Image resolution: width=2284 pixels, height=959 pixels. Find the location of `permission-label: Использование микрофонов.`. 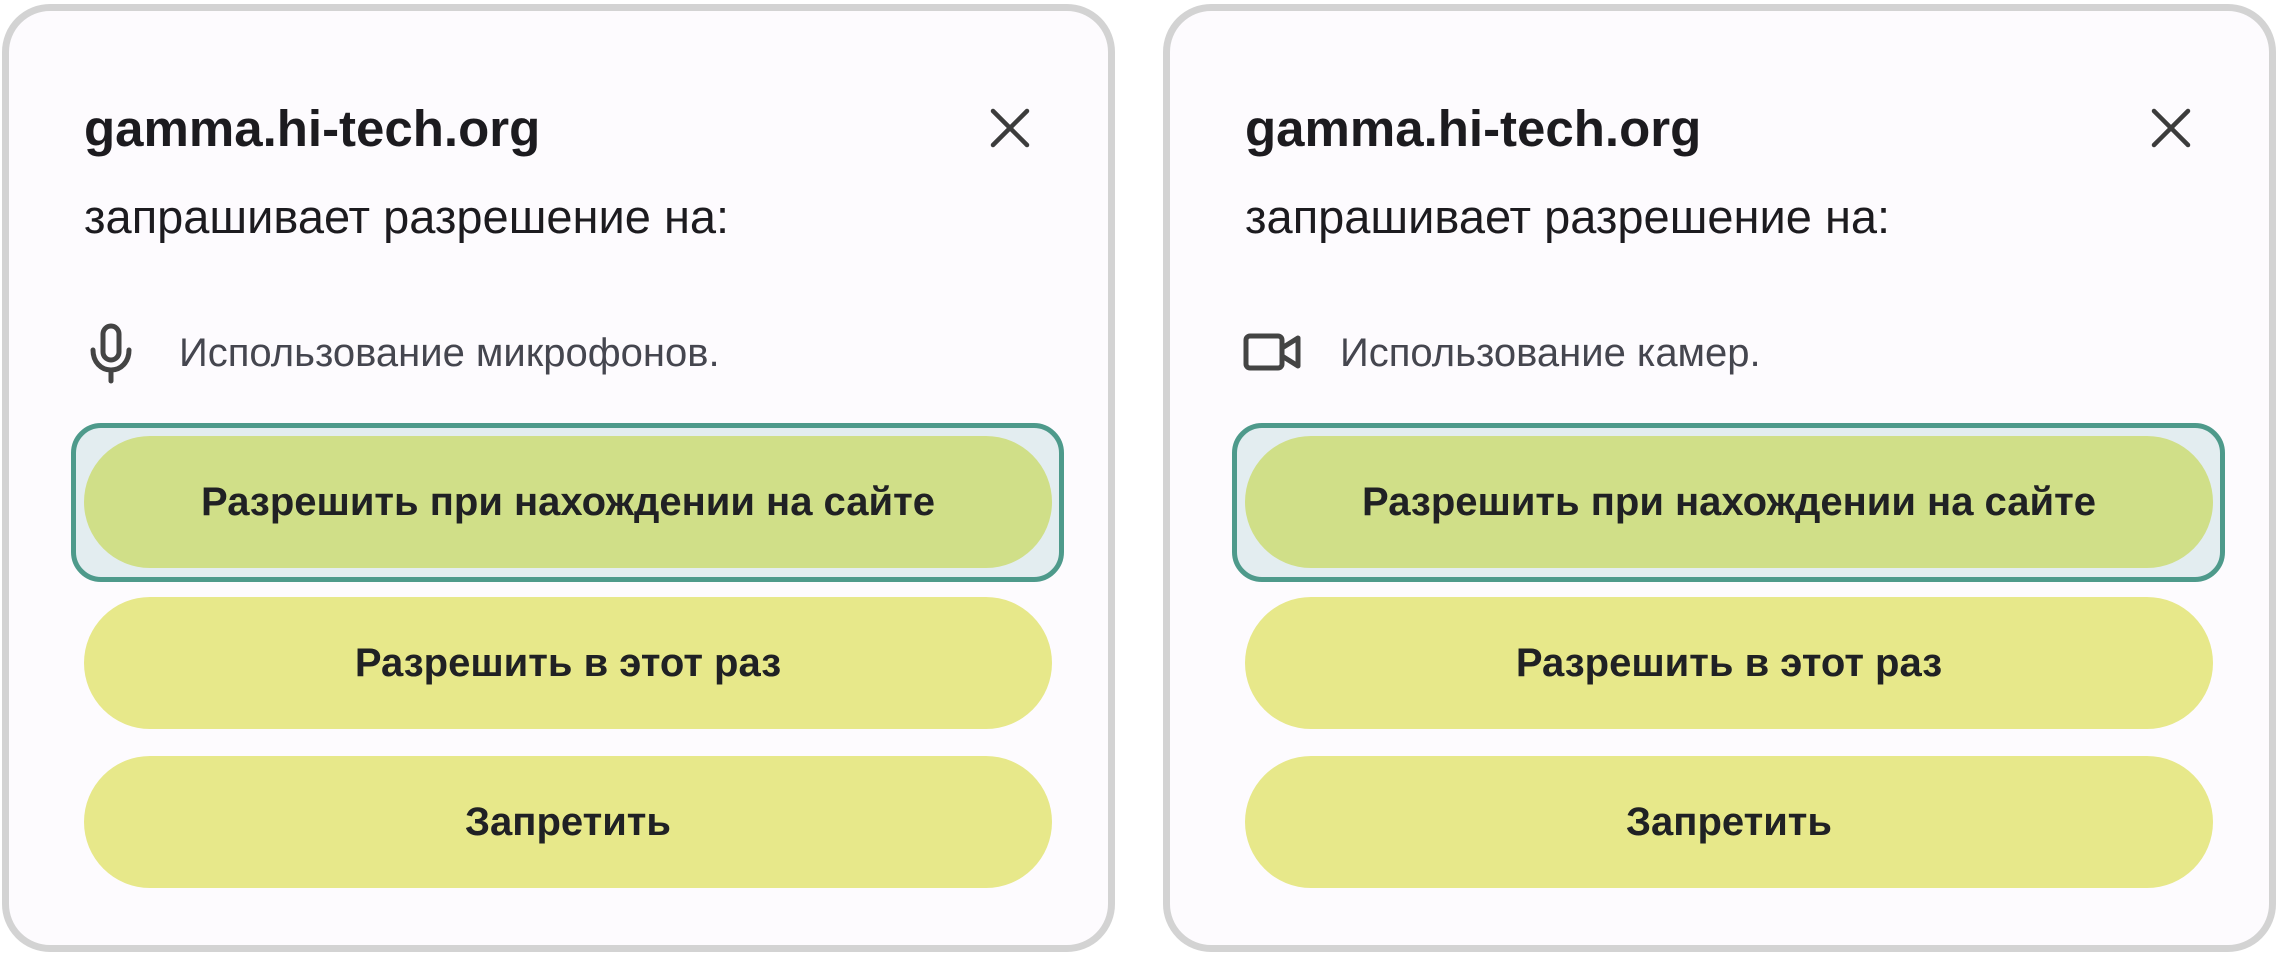

permission-label: Использование микрофонов. is located at coordinates (449, 353).